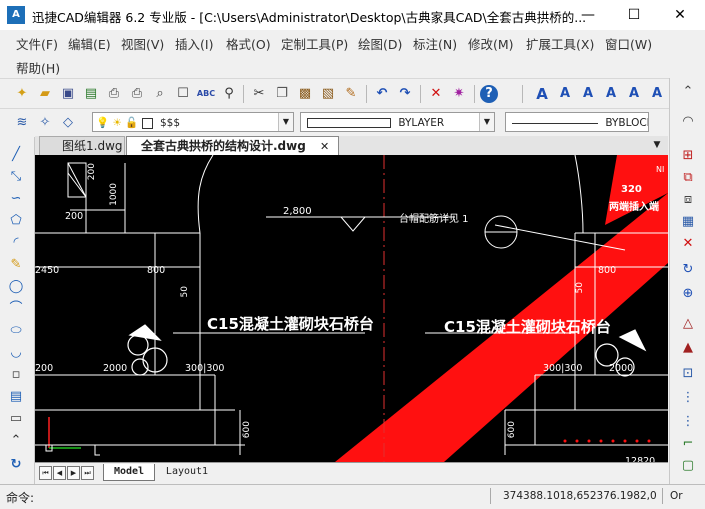 The image size is (705, 509). What do you see at coordinates (16, 375) in the screenshot?
I see `point-icon: ▫` at bounding box center [16, 375].